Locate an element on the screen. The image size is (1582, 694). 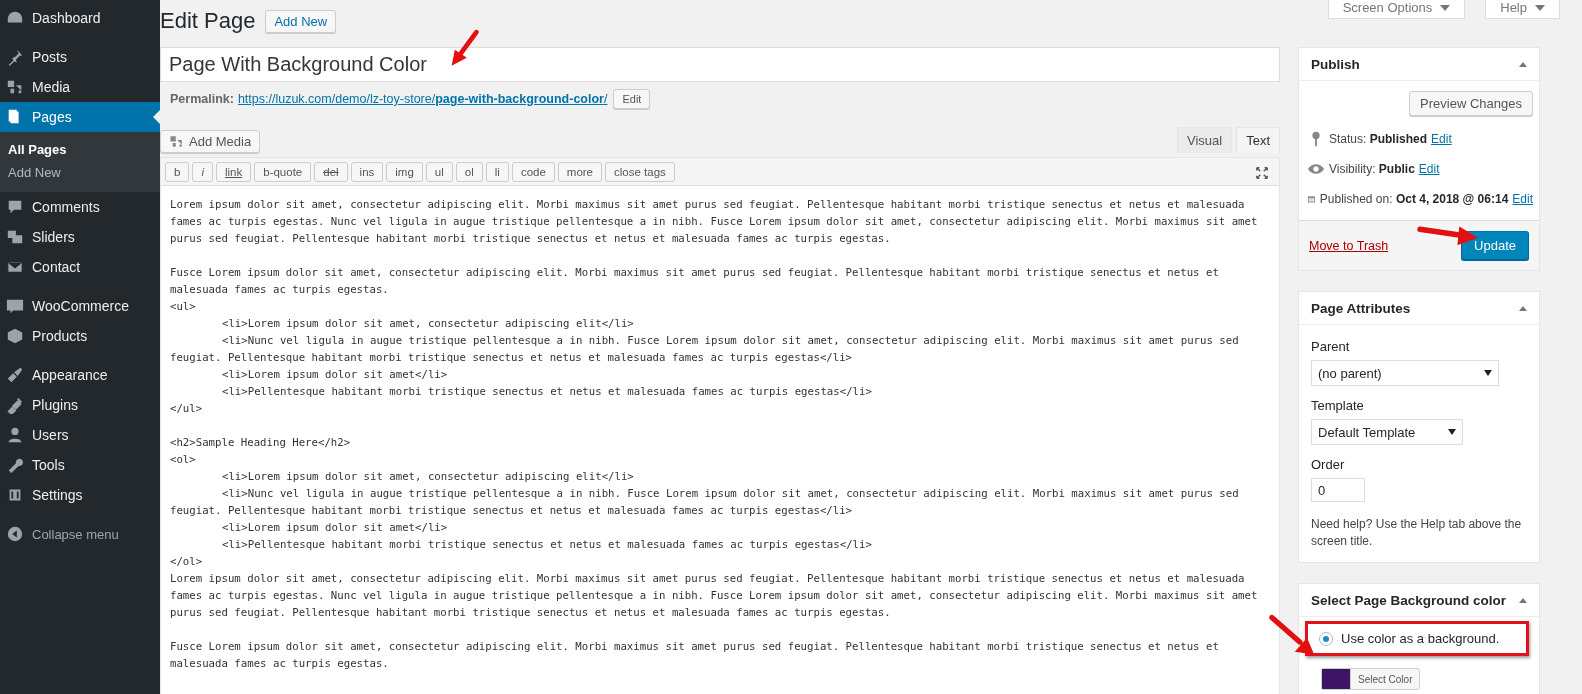
submenu-item: All Pages is located at coordinates (80, 149).